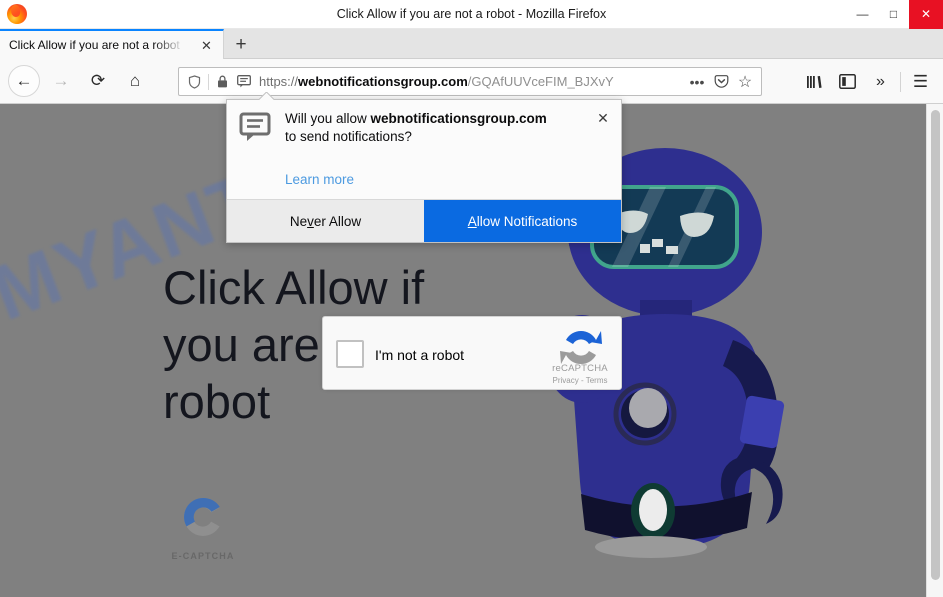 This screenshot has width=943, height=597. I want to click on toolbar-divider, so click(900, 81).